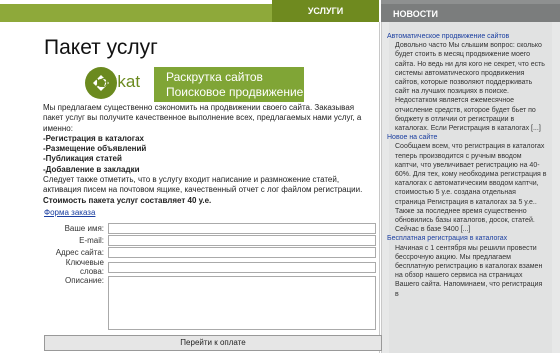  What do you see at coordinates (467, 238) in the screenshot?
I see `news-title: Бесплатная регистрация в каталогах` at bounding box center [467, 238].